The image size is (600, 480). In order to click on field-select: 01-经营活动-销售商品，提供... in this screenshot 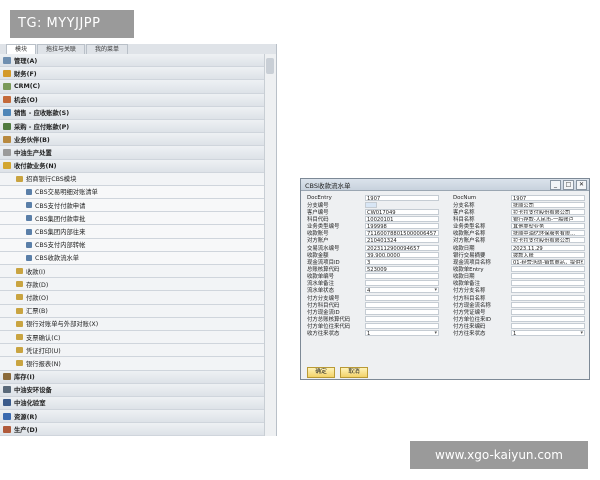, I will do `click(548, 261)`.